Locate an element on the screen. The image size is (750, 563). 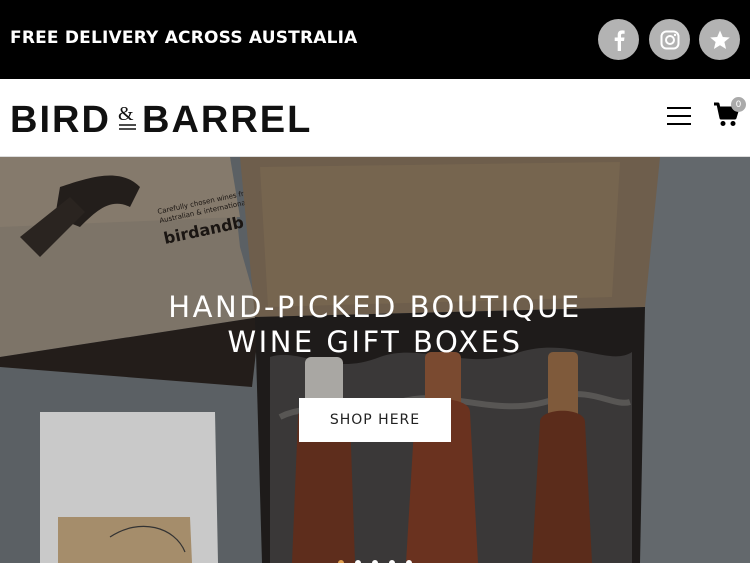
hamburger-menu-icon is located at coordinates (679, 116).